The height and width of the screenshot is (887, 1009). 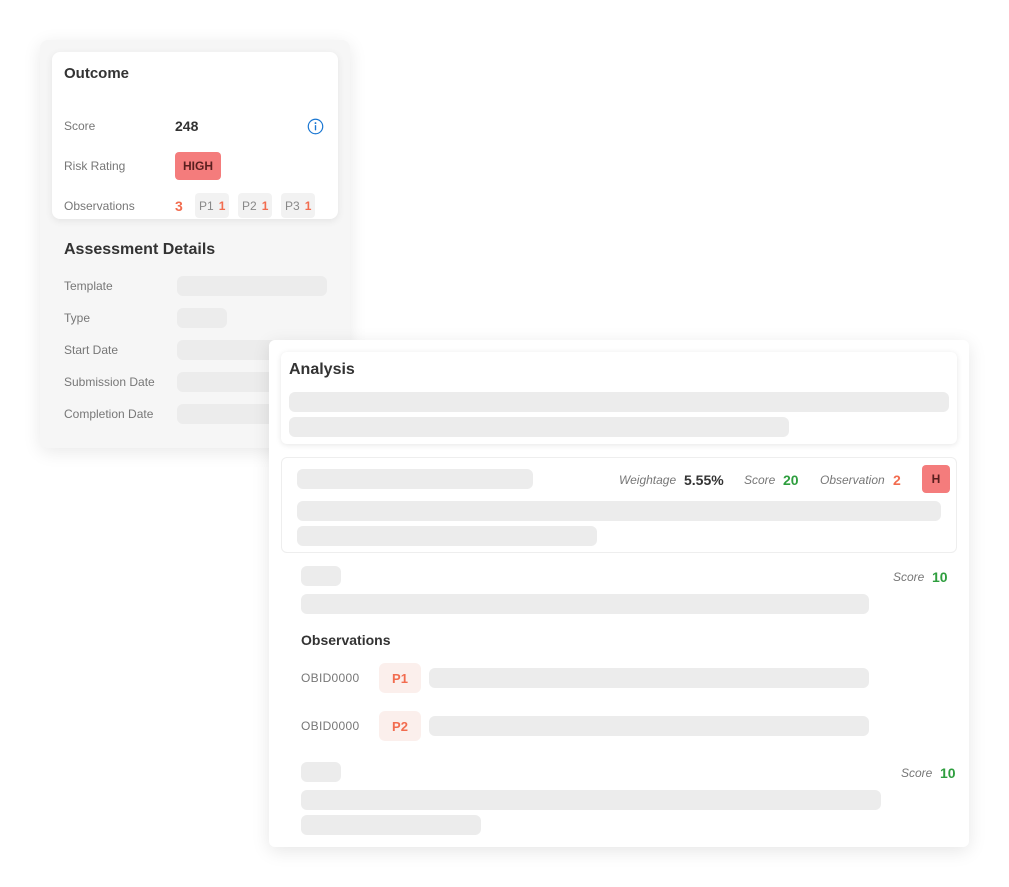 I want to click on priority-chip-p3: P3 1, so click(x=298, y=205).